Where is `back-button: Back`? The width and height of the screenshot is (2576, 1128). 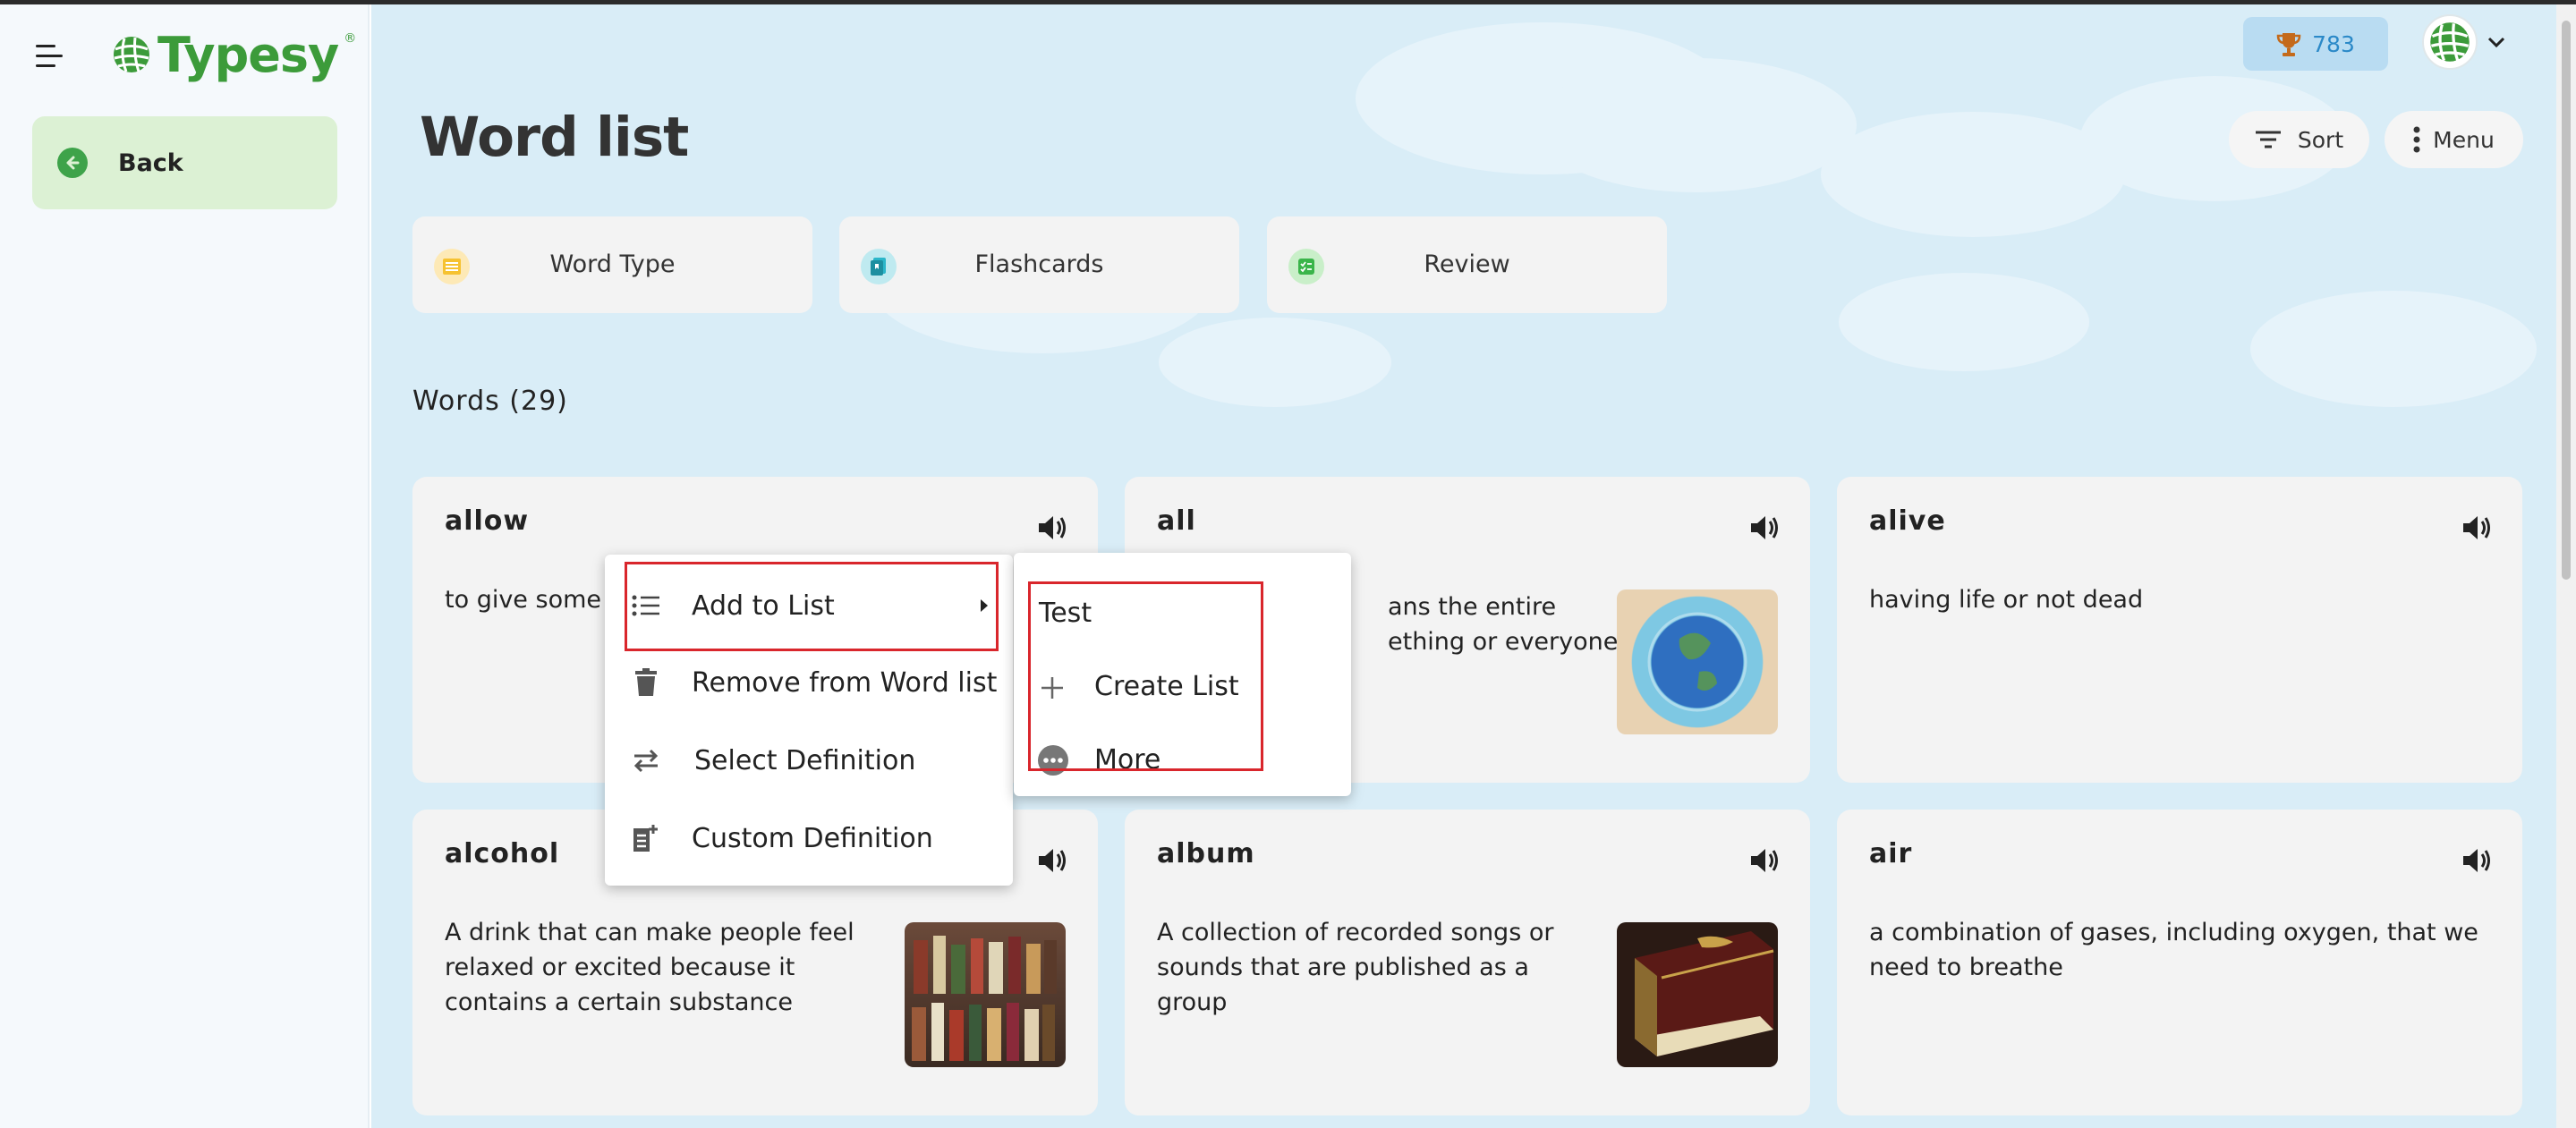
back-button: Back is located at coordinates (184, 163).